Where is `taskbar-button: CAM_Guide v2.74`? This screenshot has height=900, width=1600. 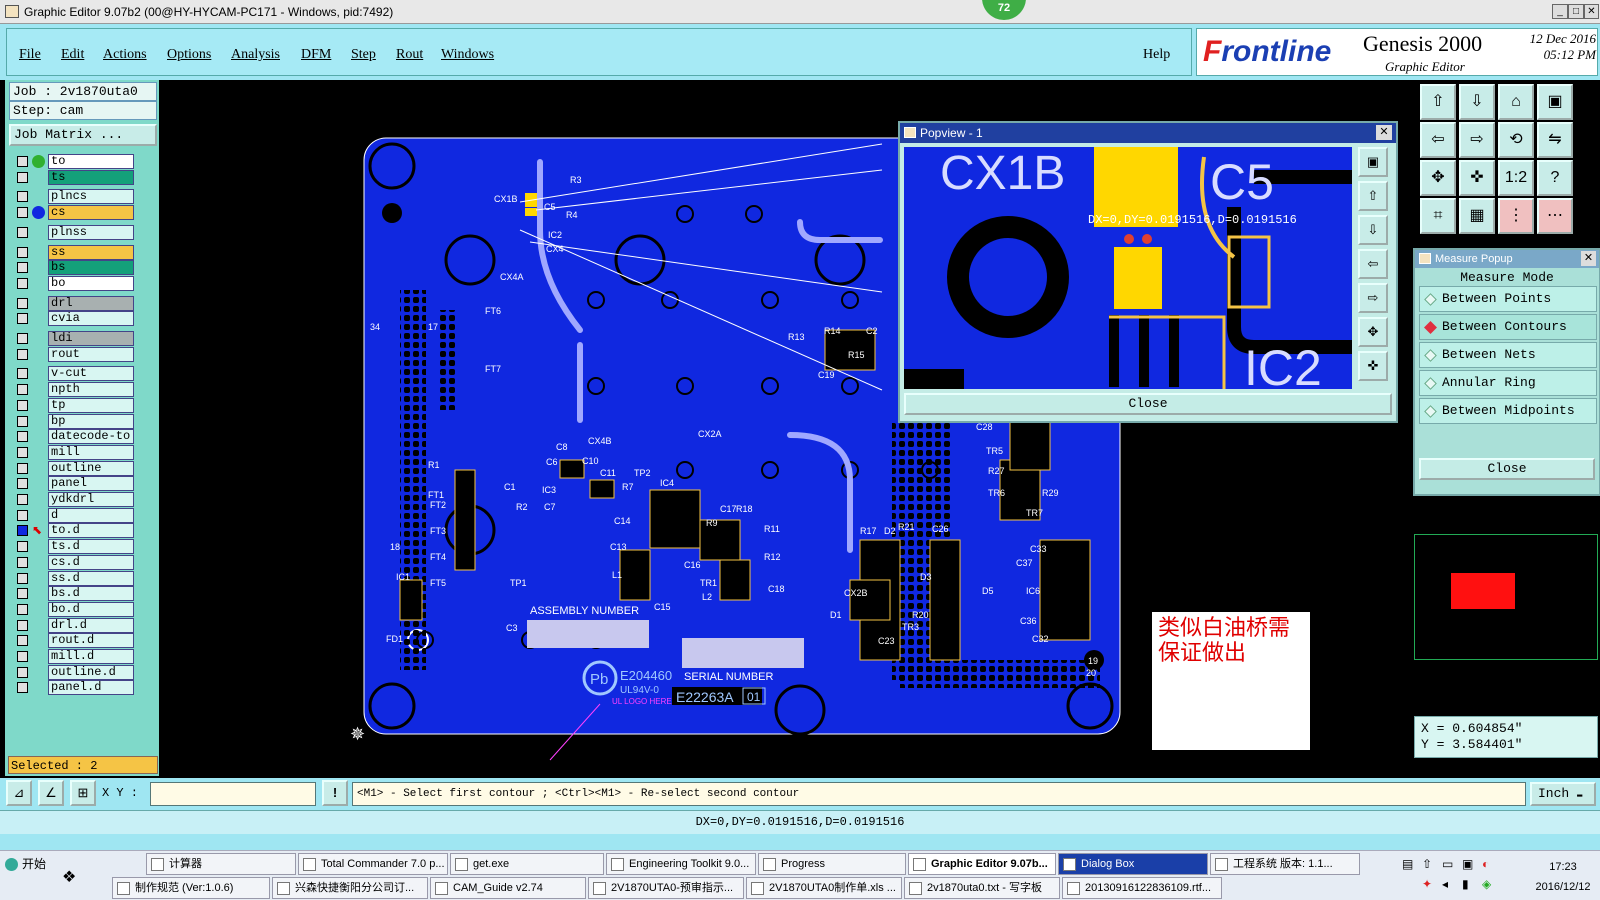 taskbar-button: CAM_Guide v2.74 is located at coordinates (508, 888).